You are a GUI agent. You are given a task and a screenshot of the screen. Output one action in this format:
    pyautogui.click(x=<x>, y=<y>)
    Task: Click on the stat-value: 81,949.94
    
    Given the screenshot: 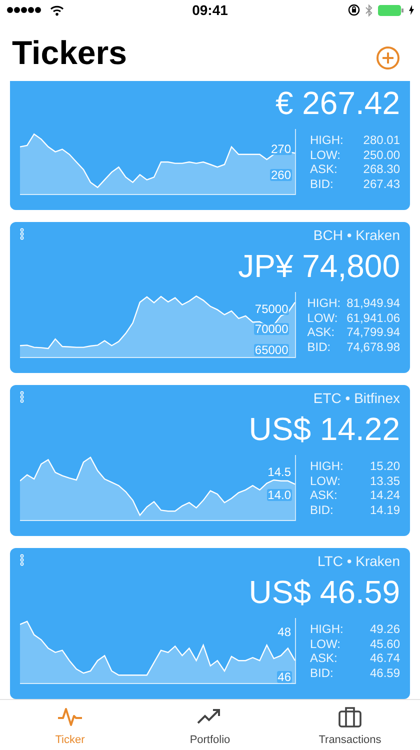 What is the action you would take?
    pyautogui.click(x=373, y=303)
    